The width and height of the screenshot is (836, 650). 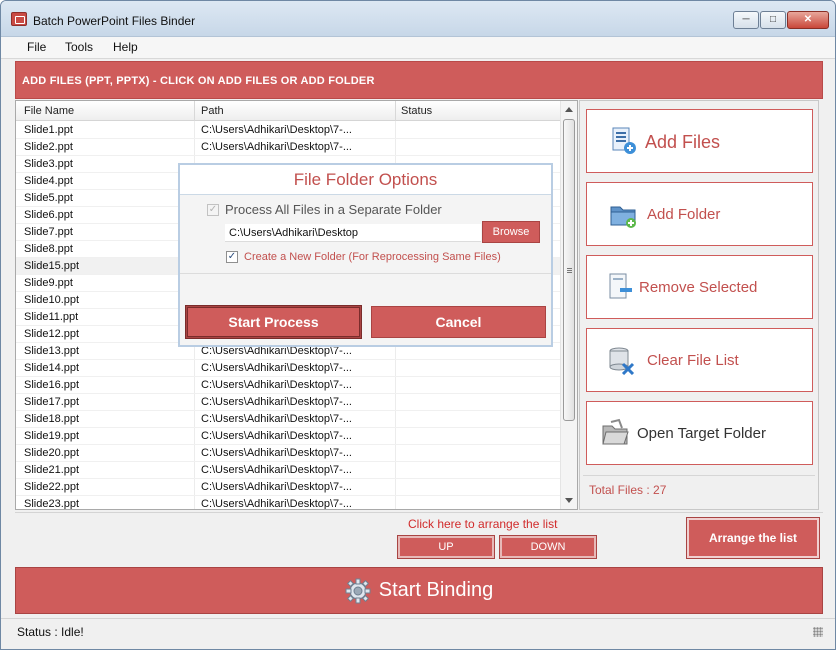 What do you see at coordinates (436, 590) in the screenshot?
I see `start-binding-label: Start Binding` at bounding box center [436, 590].